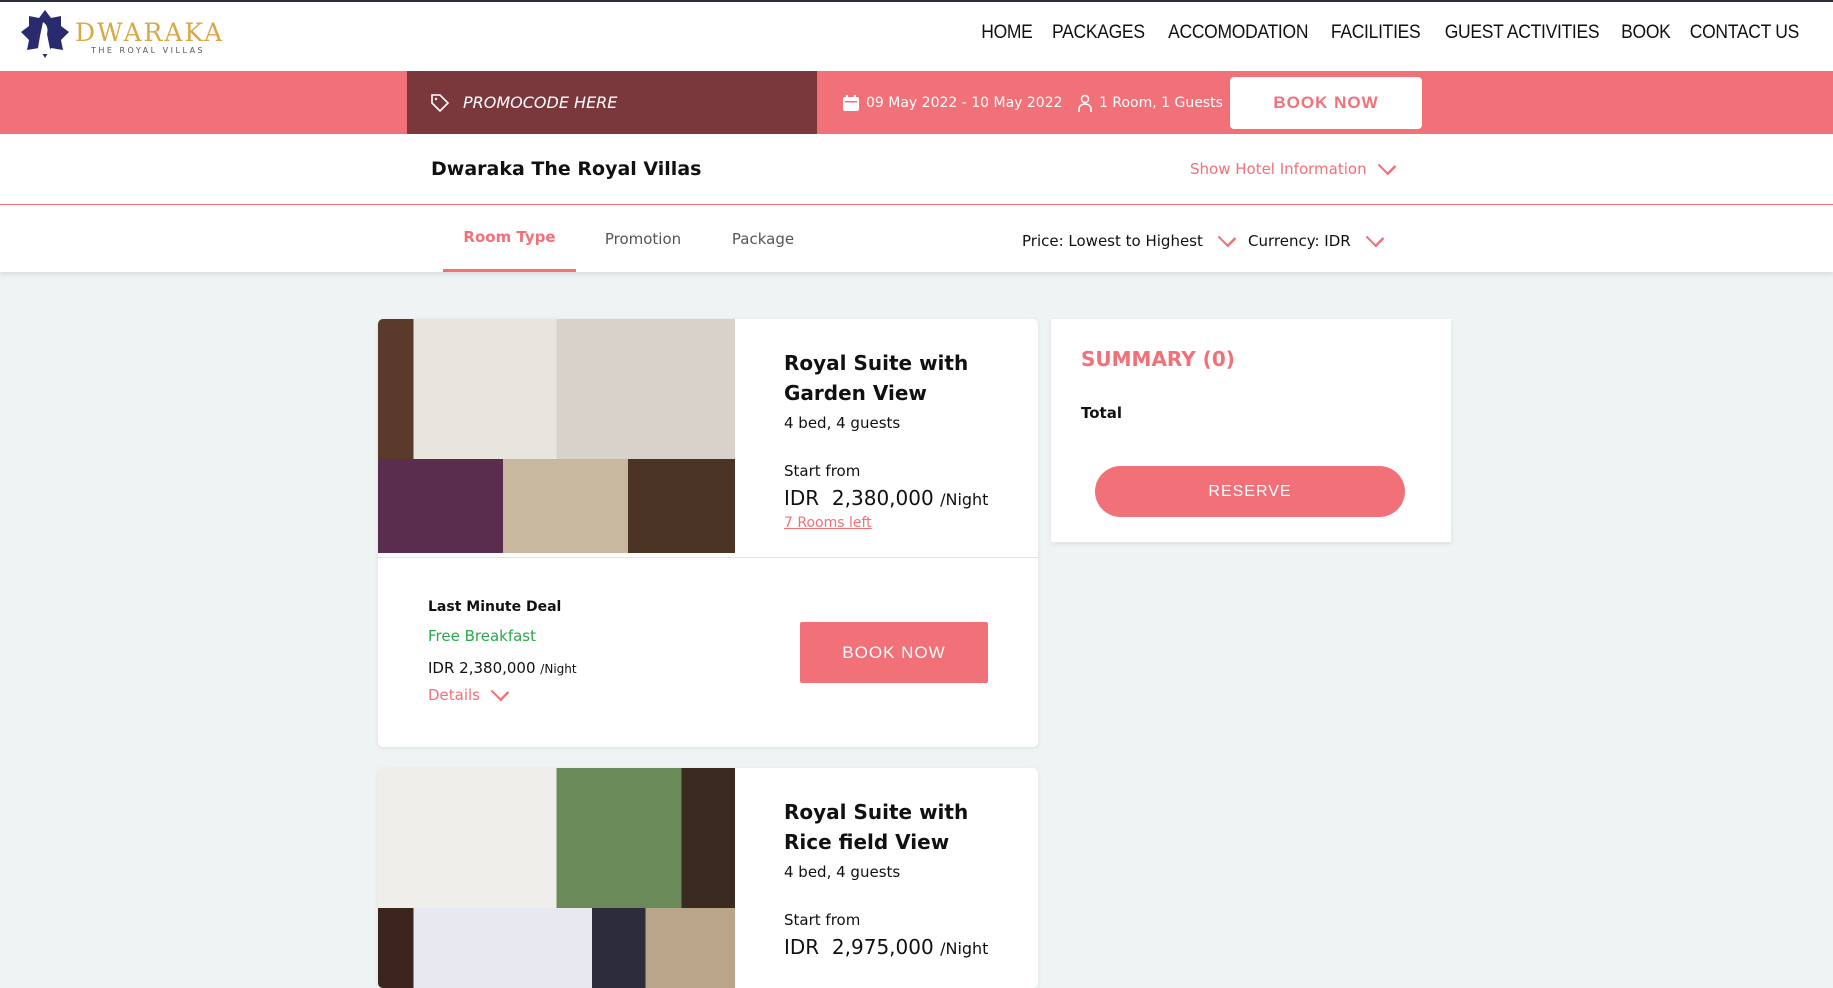  I want to click on tab-promotion: Promotion, so click(643, 238).